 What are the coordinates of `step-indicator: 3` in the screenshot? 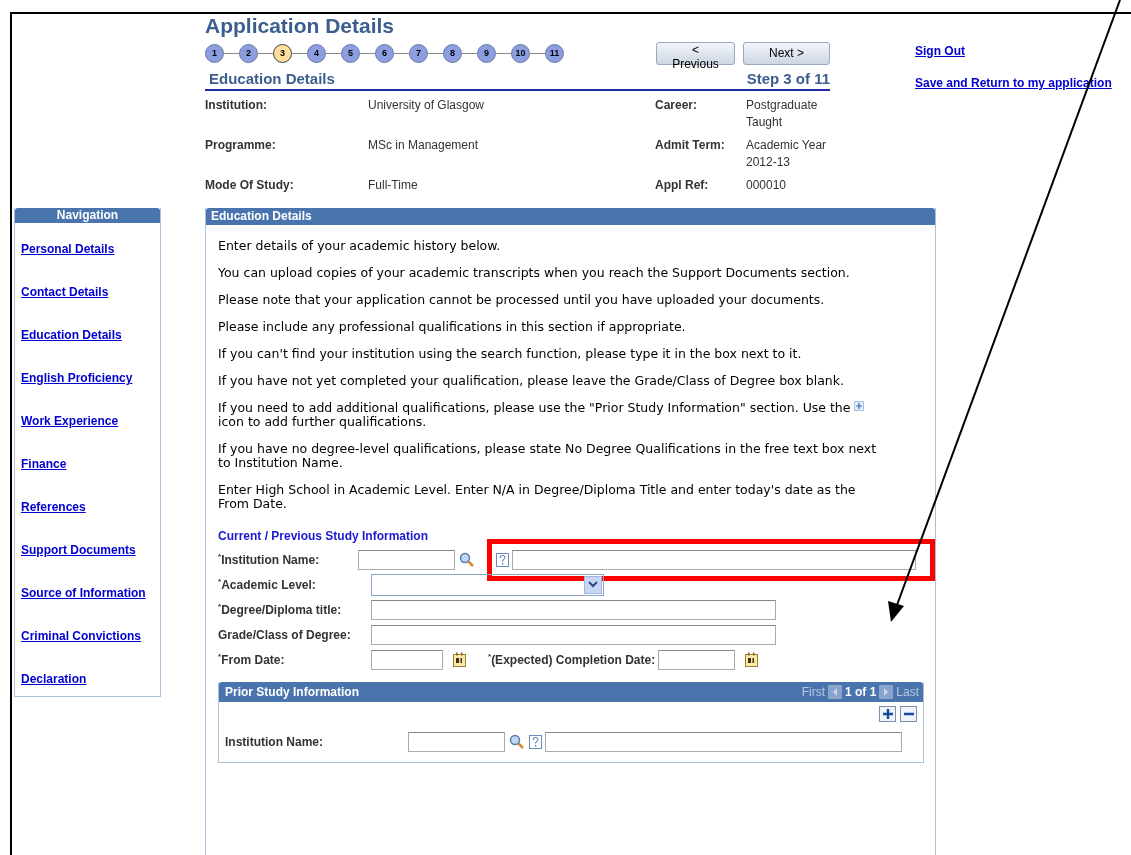 It's located at (282, 53).